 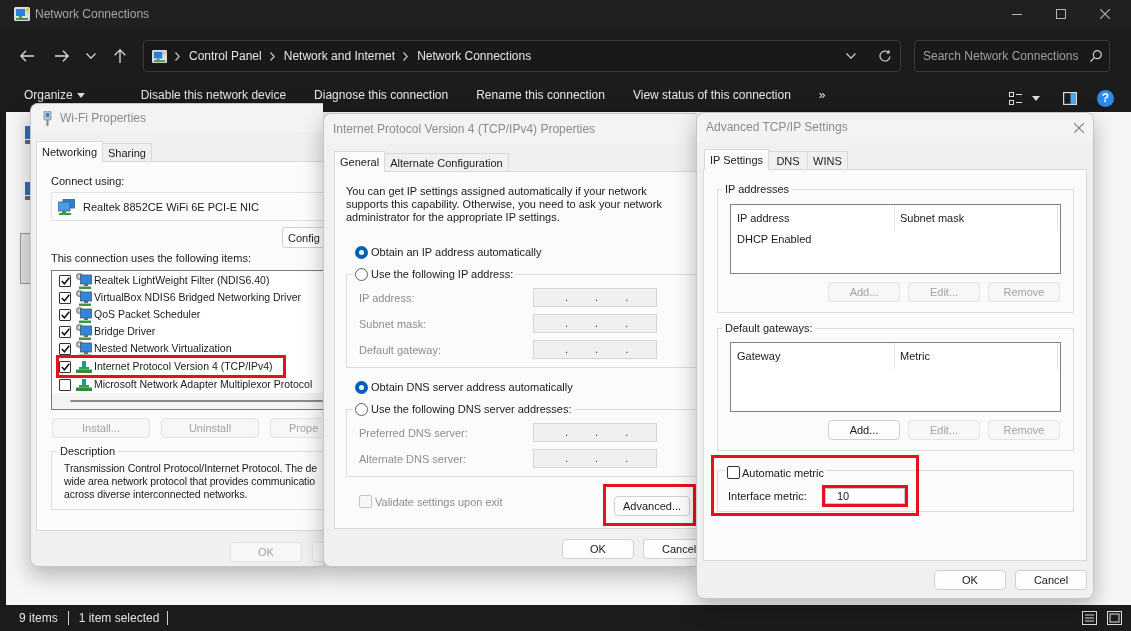 I want to click on tab: Alternate Configuration, so click(x=446, y=162).